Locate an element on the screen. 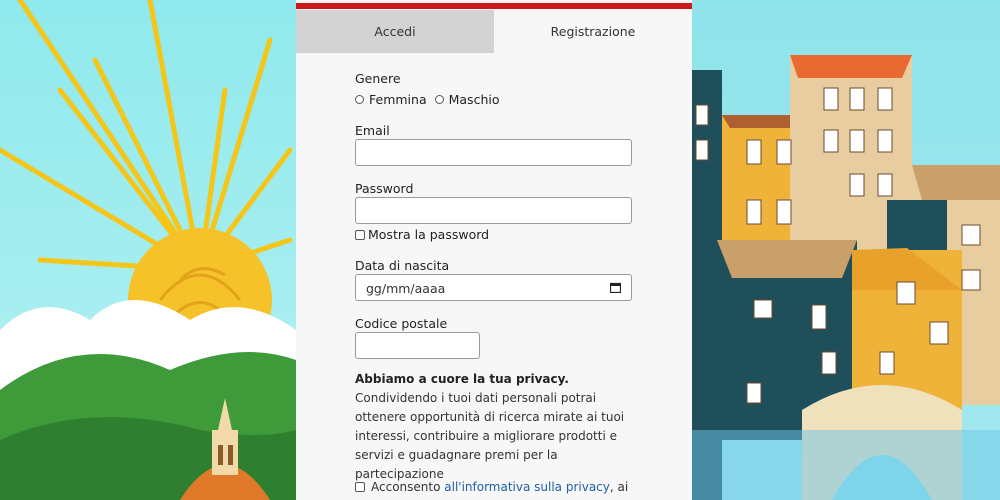 Image resolution: width=1000 pixels, height=500 pixels. auth-tabs: Accedi Registrazione is located at coordinates (494, 31).